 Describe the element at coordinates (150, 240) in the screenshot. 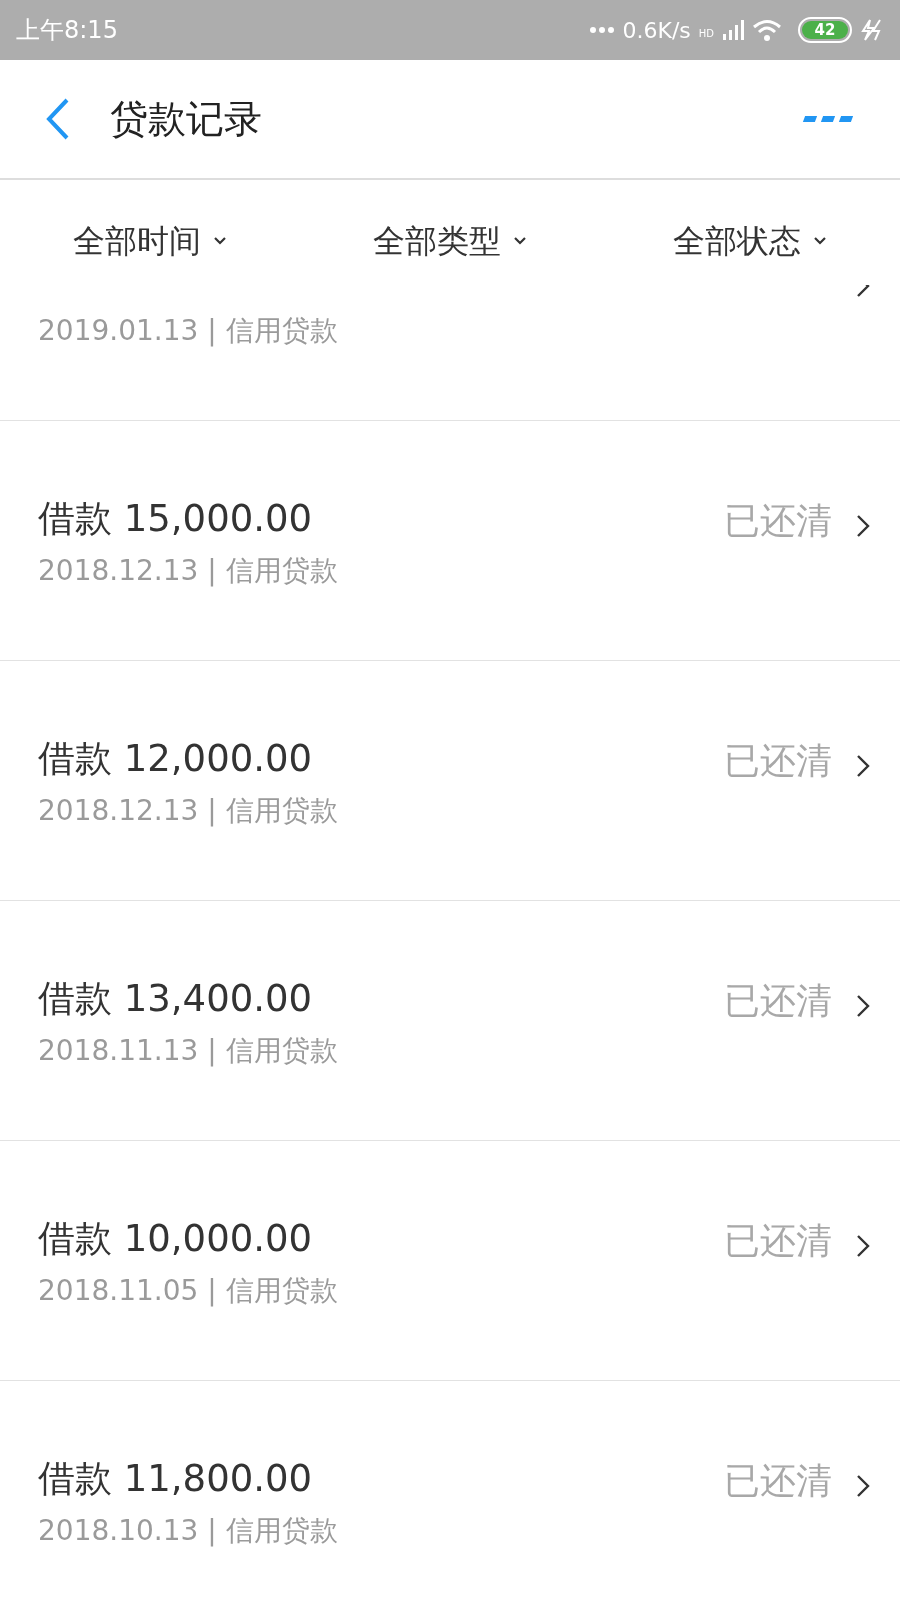

I see `filter-dropdown: 全部时间` at that location.